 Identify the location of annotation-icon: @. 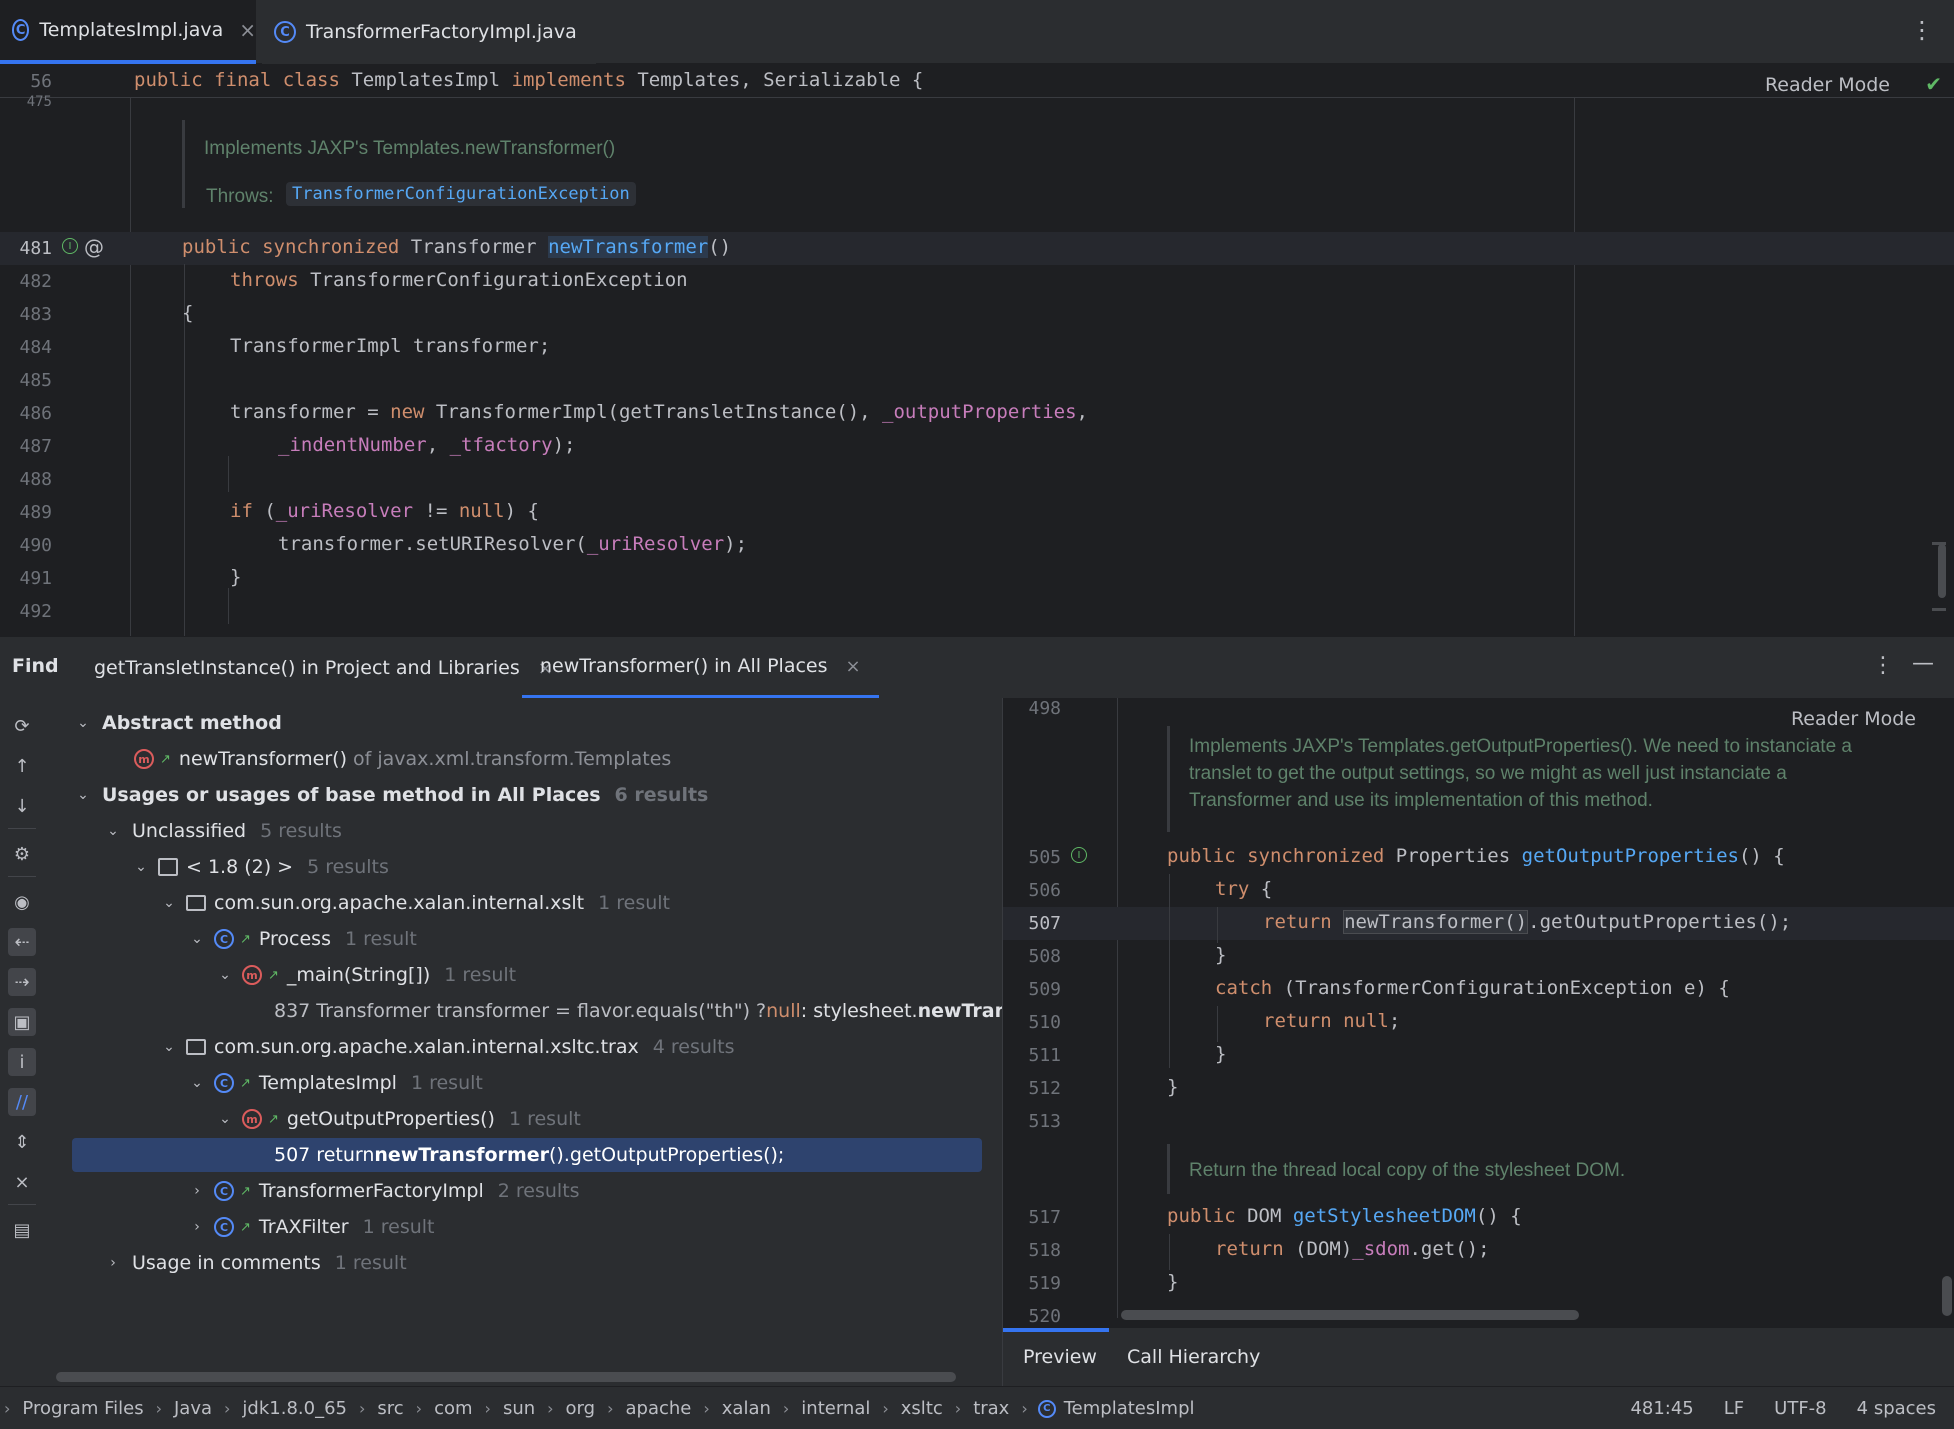
(94, 247).